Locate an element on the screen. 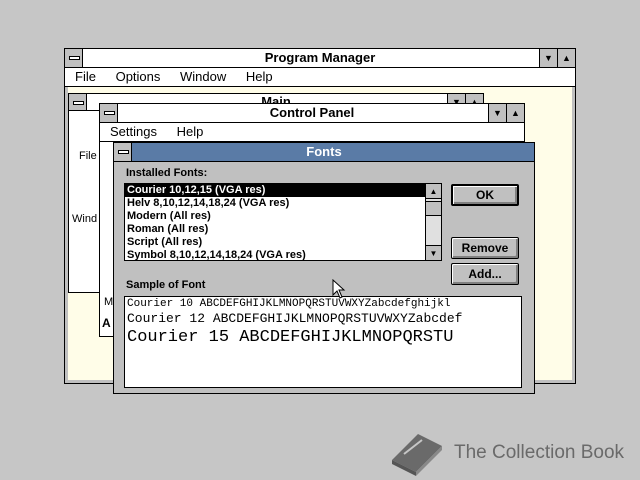 The height and width of the screenshot is (480, 640). program-manager-title-bar: Program Manager is located at coordinates (320, 58).